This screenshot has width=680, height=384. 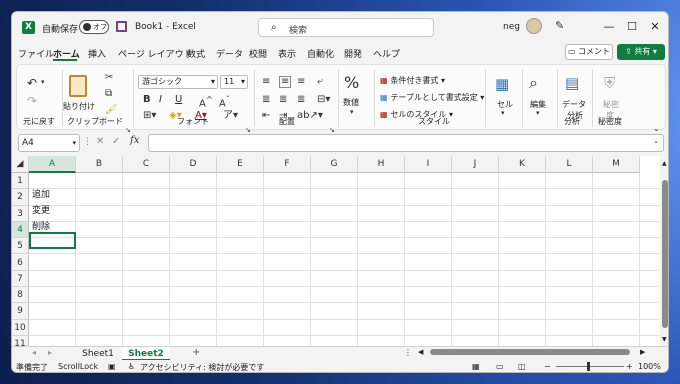 I want to click on tab-data: データ, so click(x=229, y=53).